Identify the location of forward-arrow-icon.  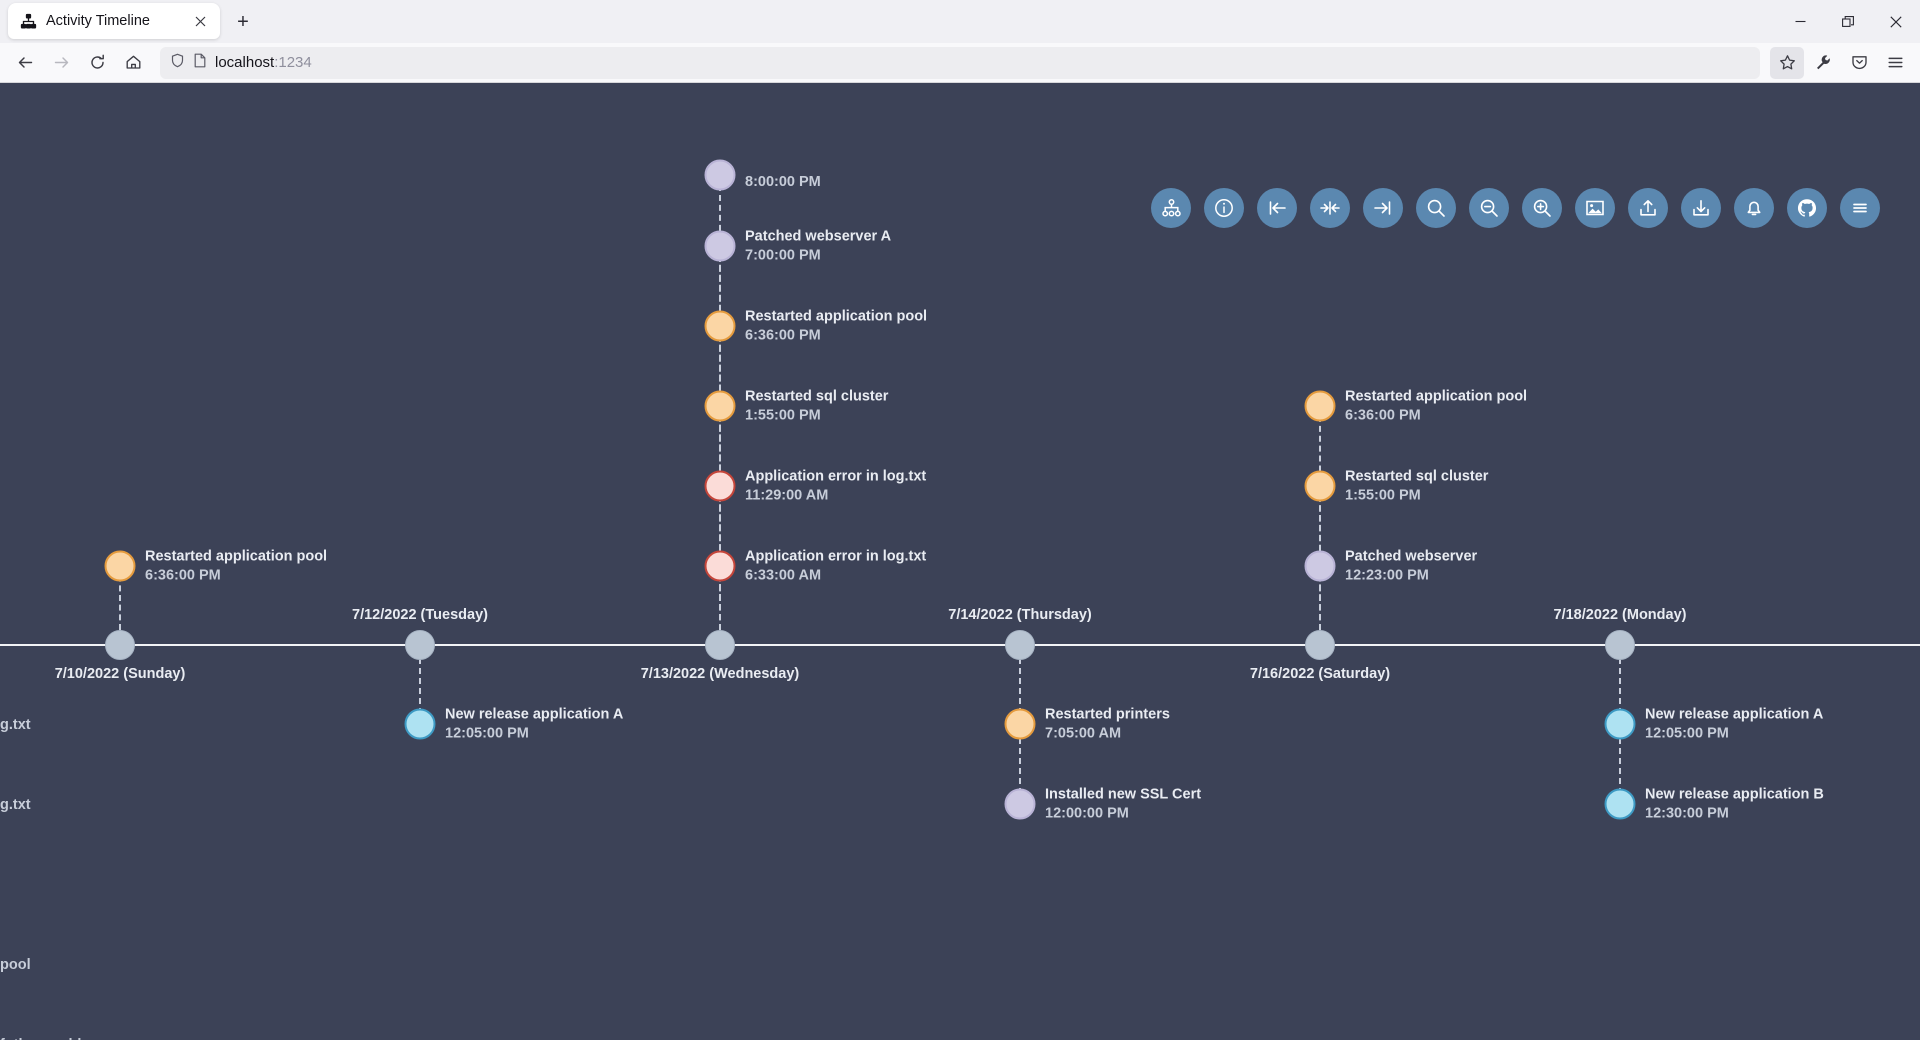
(61, 63).